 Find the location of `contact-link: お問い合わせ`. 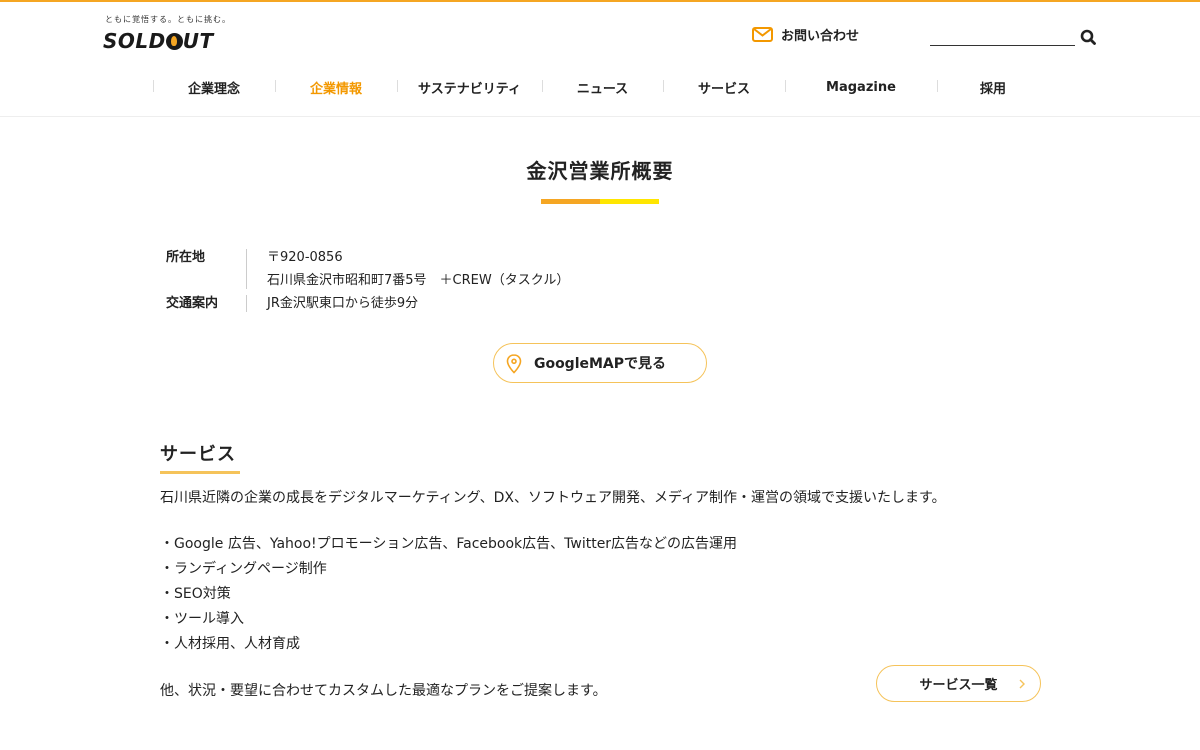

contact-link: お問い合わせ is located at coordinates (805, 34).